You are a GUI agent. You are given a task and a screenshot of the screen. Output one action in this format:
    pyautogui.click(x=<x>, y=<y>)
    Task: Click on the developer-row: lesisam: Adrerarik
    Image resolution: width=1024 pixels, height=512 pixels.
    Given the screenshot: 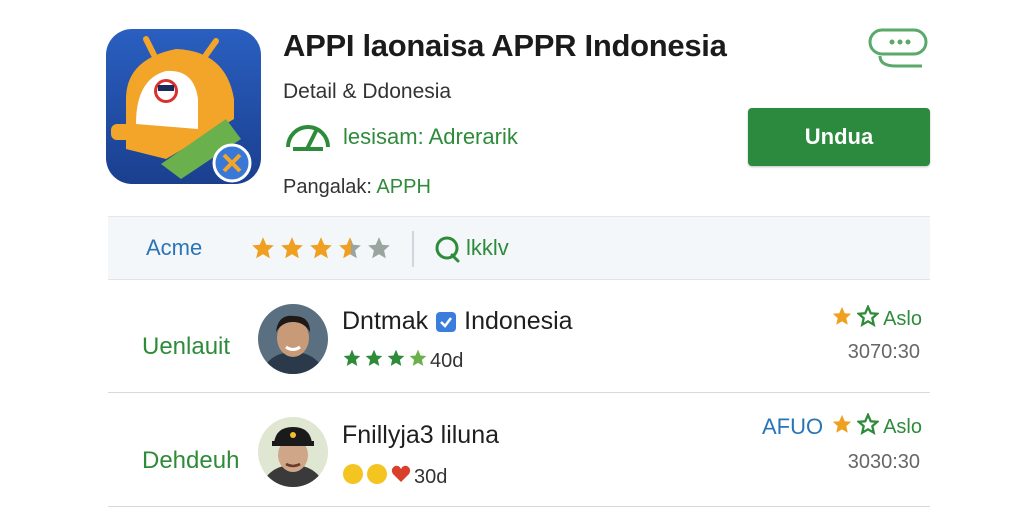 What is the action you would take?
    pyautogui.click(x=400, y=137)
    